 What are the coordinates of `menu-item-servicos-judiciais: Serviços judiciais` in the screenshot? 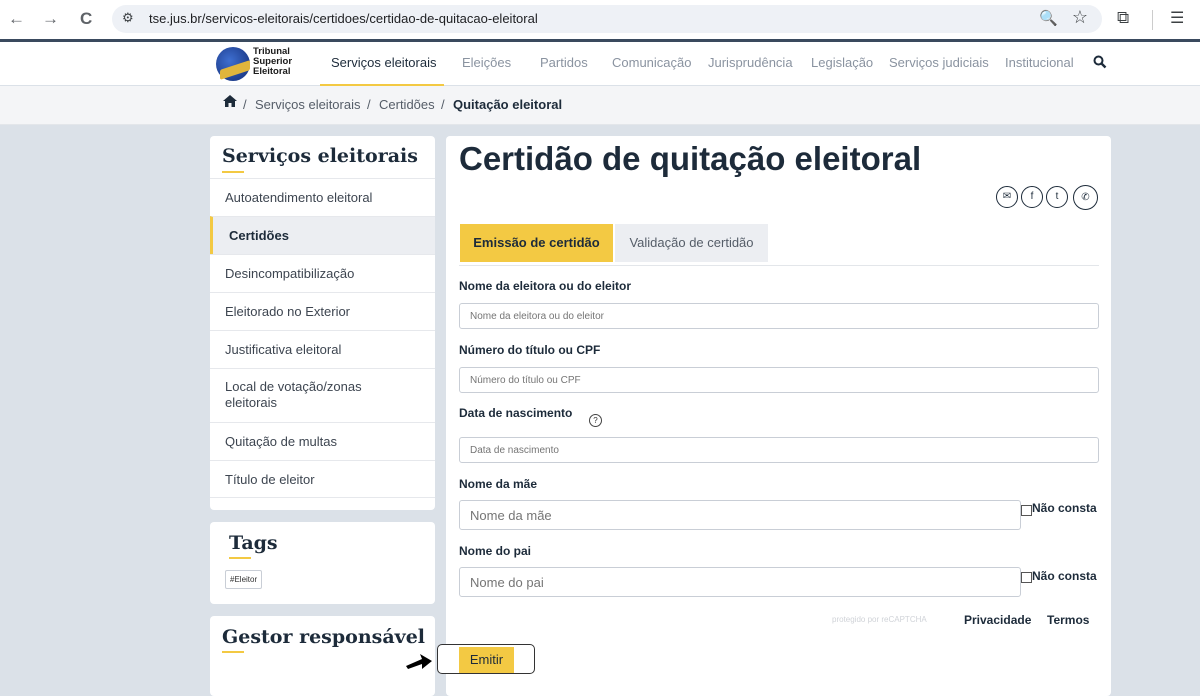 It's located at (939, 62).